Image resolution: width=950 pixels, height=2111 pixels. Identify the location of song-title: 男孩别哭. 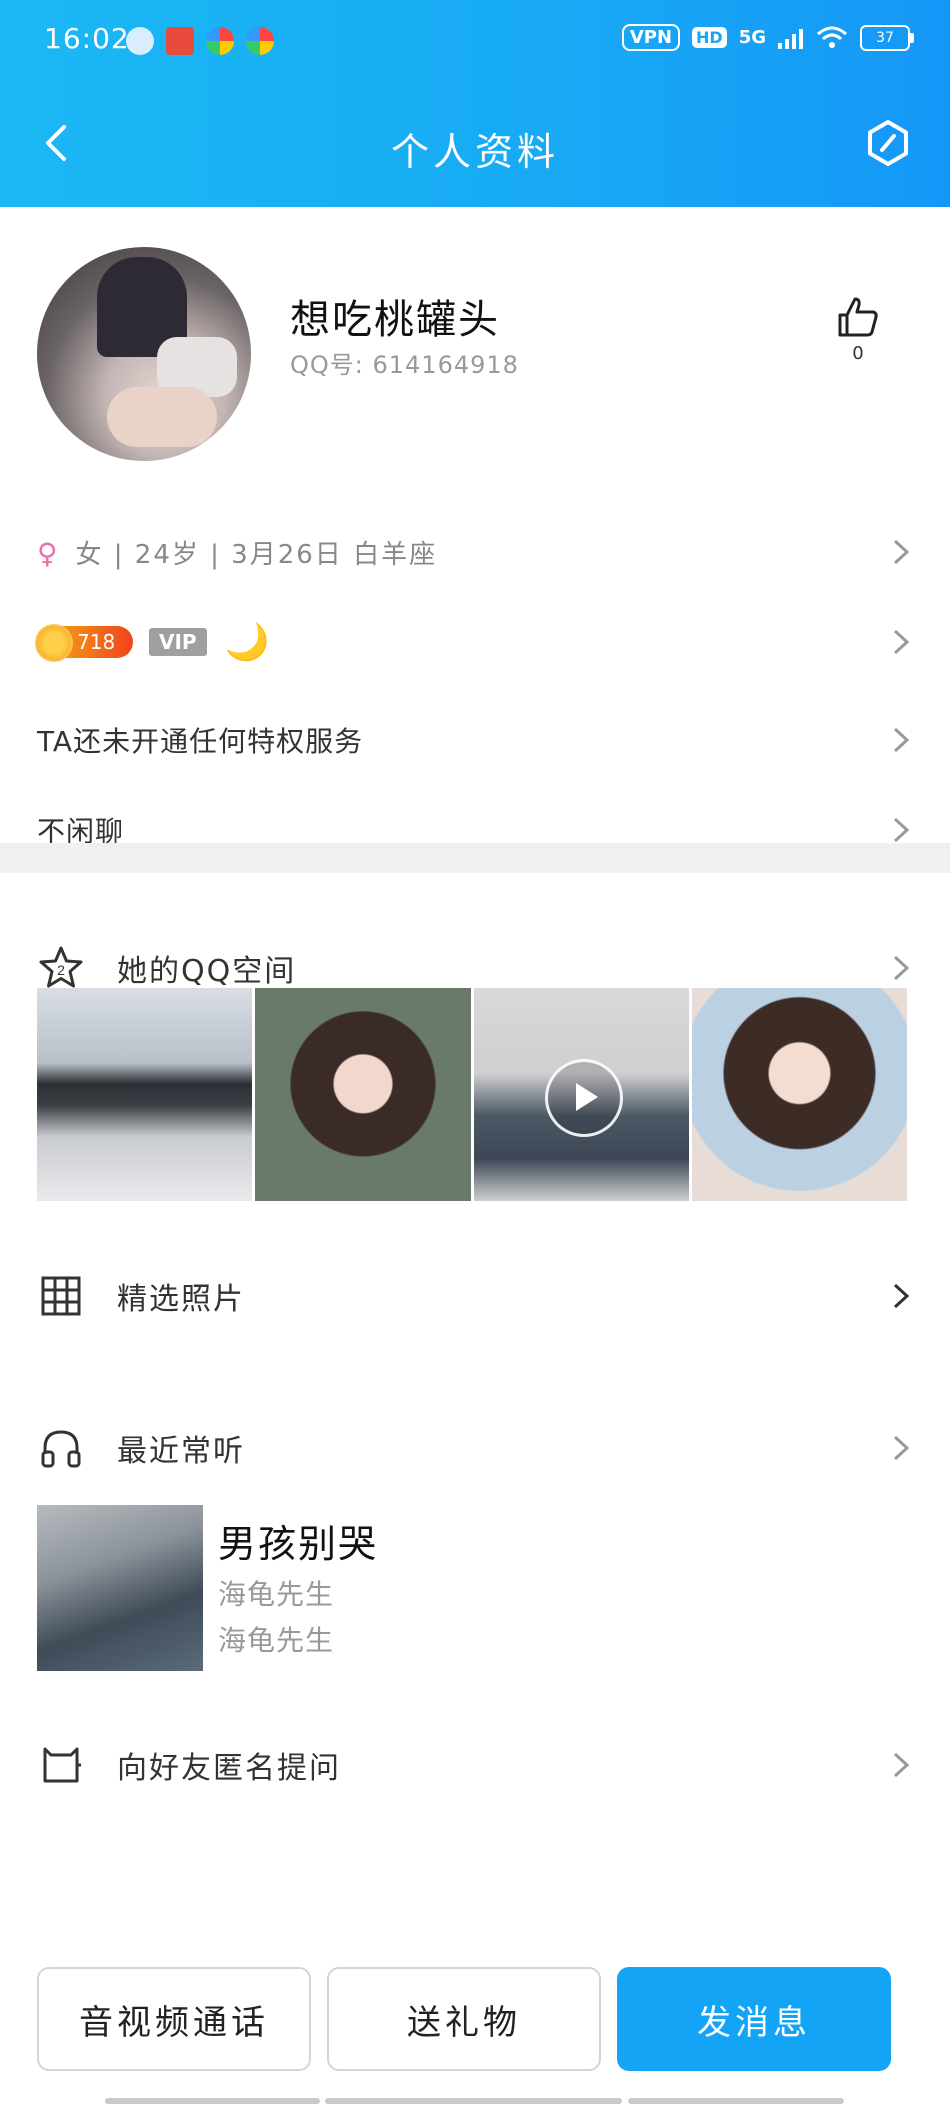
(298, 1540).